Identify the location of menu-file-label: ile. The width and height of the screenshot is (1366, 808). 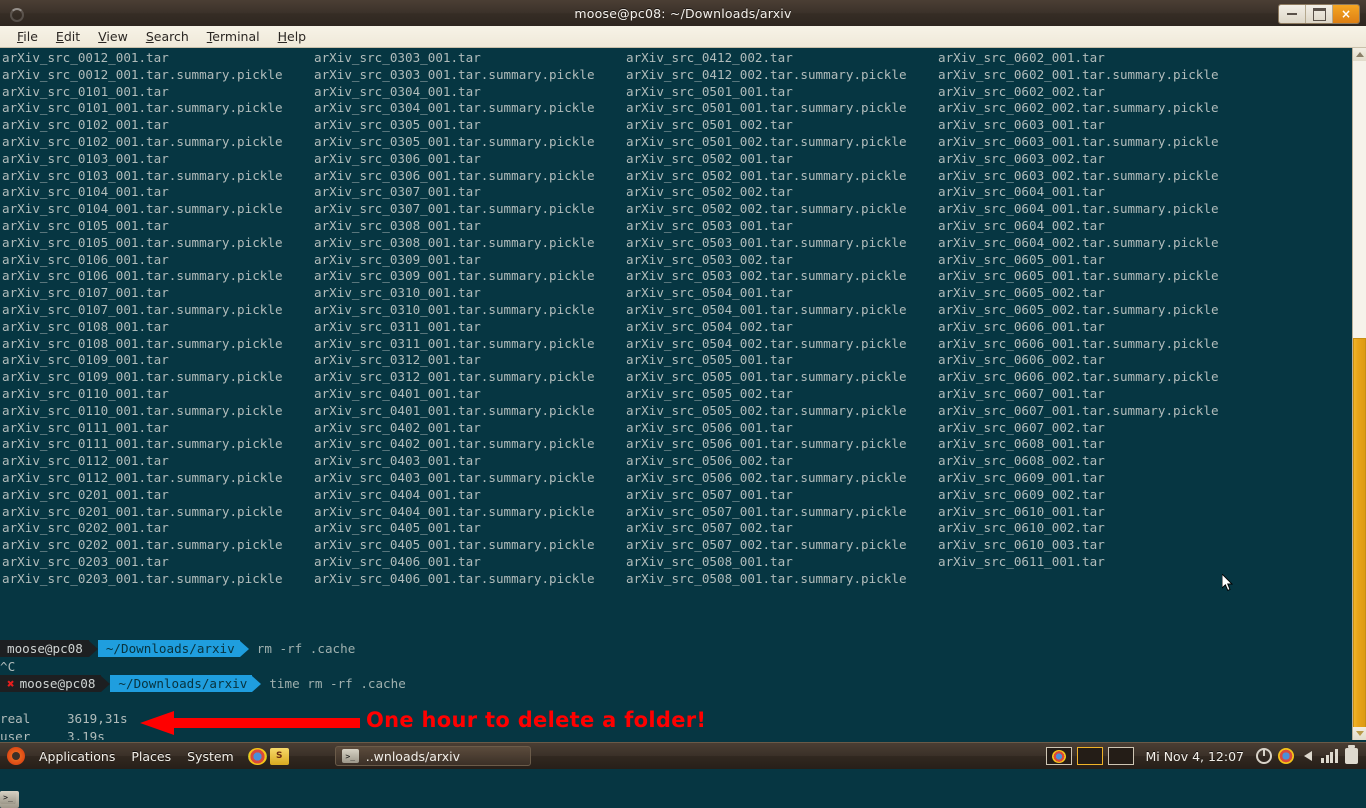
(30, 36).